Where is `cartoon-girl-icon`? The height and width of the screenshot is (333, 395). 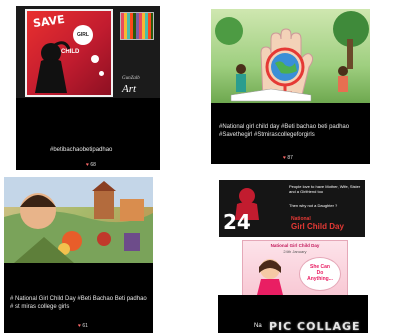 cartoon-girl-icon is located at coordinates (270, 277).